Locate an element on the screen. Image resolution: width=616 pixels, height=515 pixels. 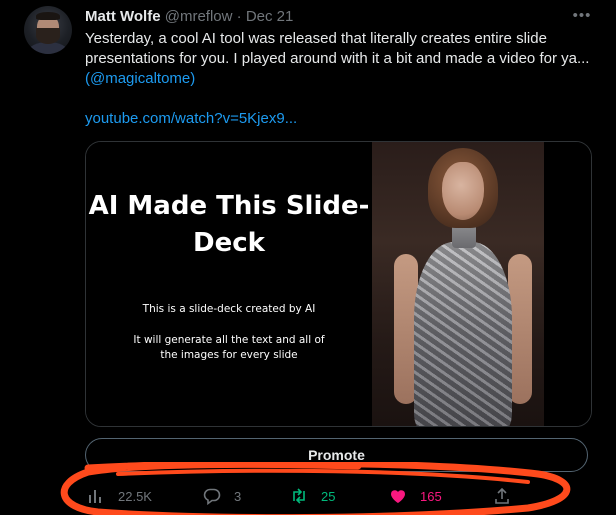
tweet-date: Dec 21 is located at coordinates (270, 16).